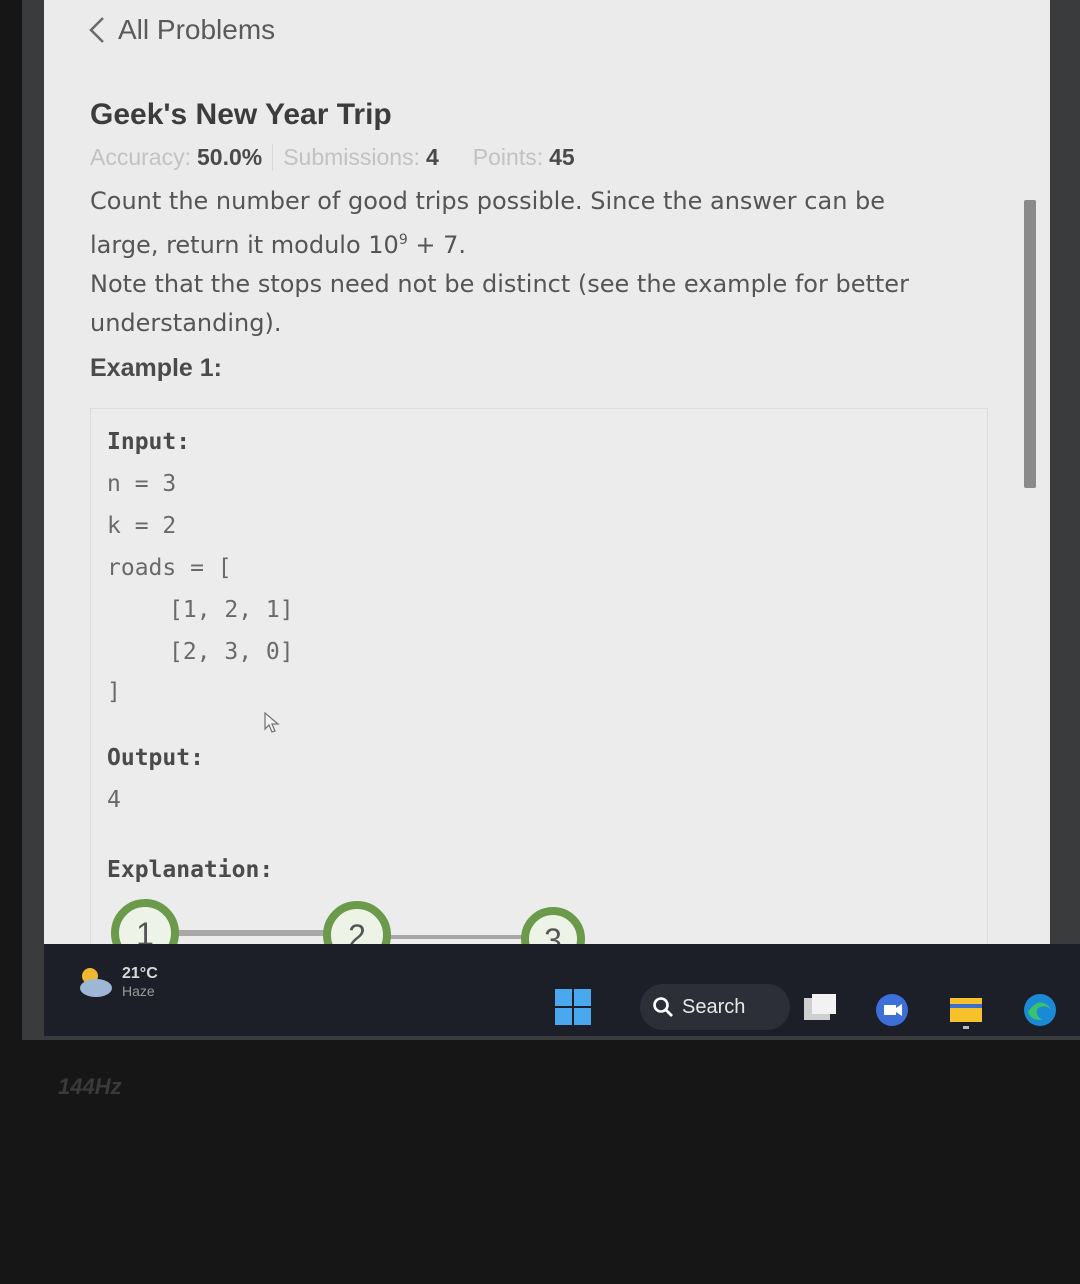 The height and width of the screenshot is (1284, 1080). What do you see at coordinates (508, 157) in the screenshot?
I see `points-label: Points:` at bounding box center [508, 157].